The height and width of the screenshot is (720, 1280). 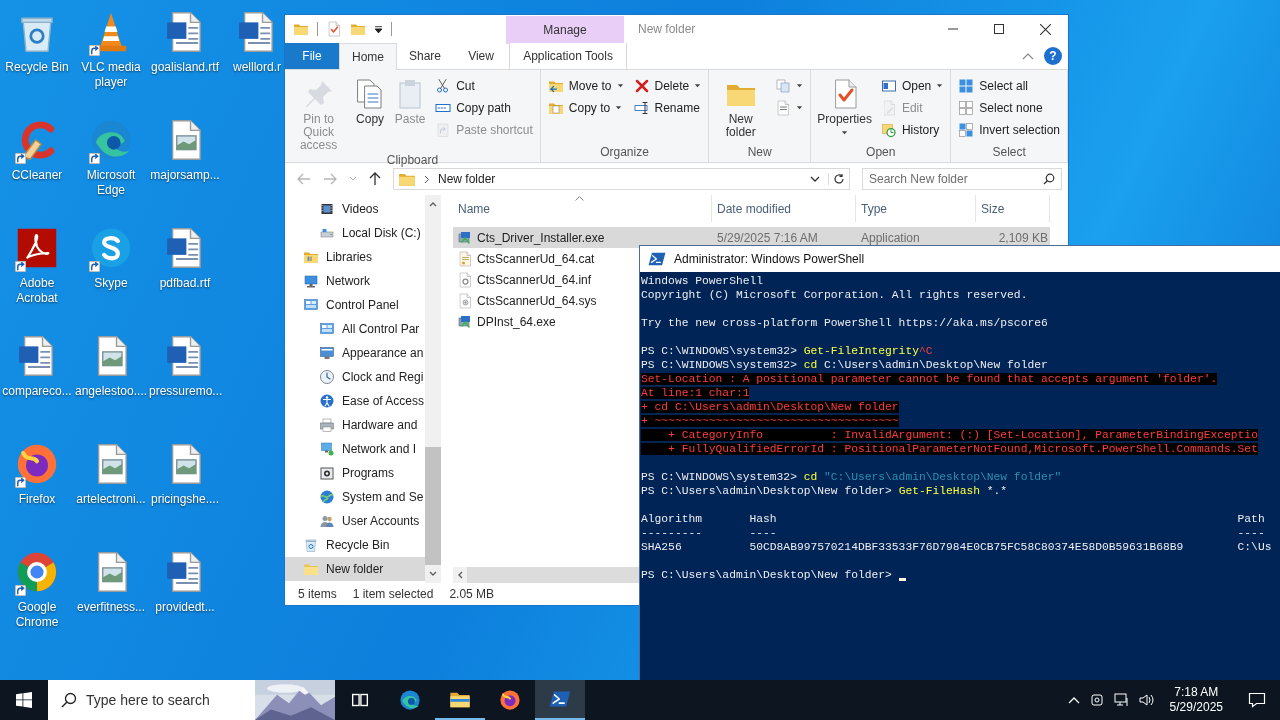 What do you see at coordinates (524, 279) in the screenshot?
I see `file-row: CtsScannerUd_64.inf` at bounding box center [524, 279].